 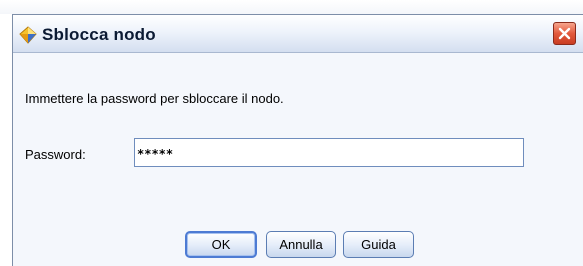 I want to click on background-window-strip, so click(x=291, y=7).